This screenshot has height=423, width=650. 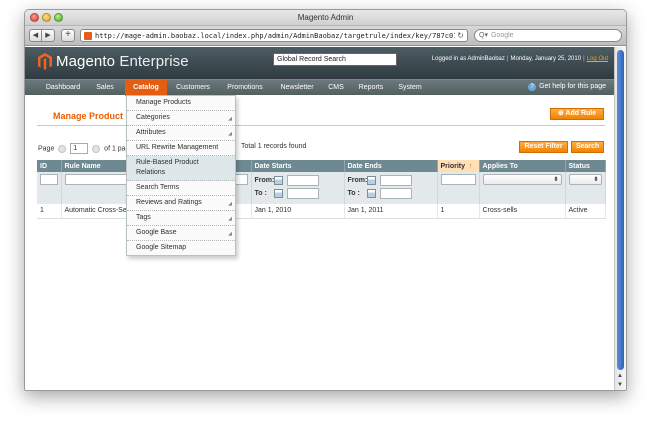 I want to click on magento-logo-icon, so click(x=45, y=61).